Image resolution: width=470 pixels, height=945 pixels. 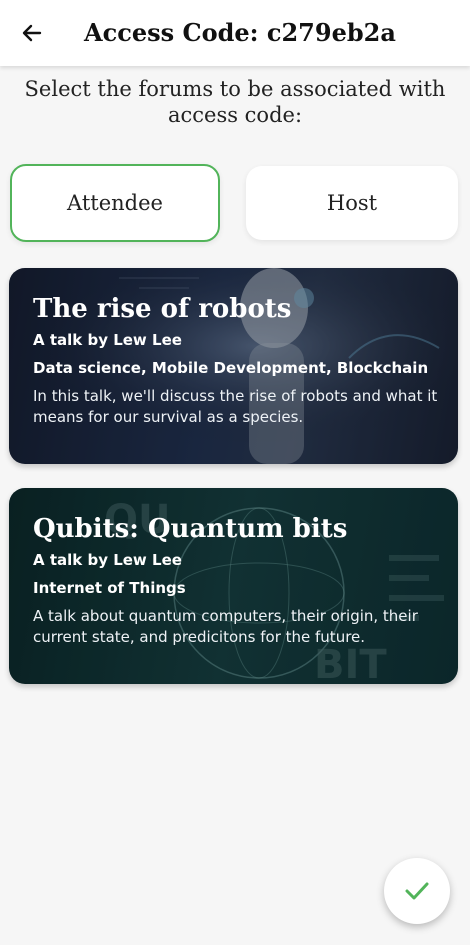 What do you see at coordinates (162, 309) in the screenshot?
I see `talk-title: The rise of robots` at bounding box center [162, 309].